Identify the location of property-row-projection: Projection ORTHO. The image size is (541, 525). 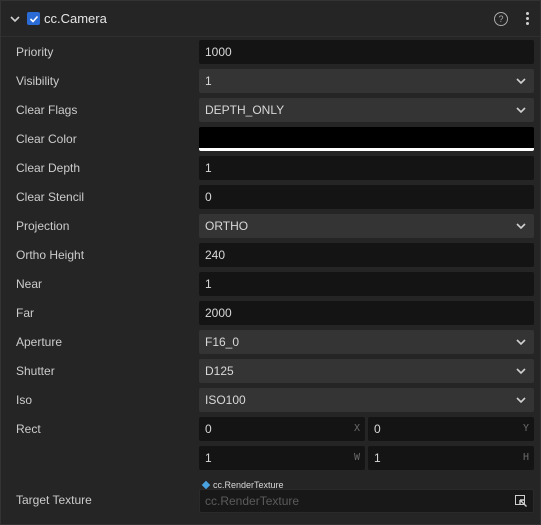
(271, 228).